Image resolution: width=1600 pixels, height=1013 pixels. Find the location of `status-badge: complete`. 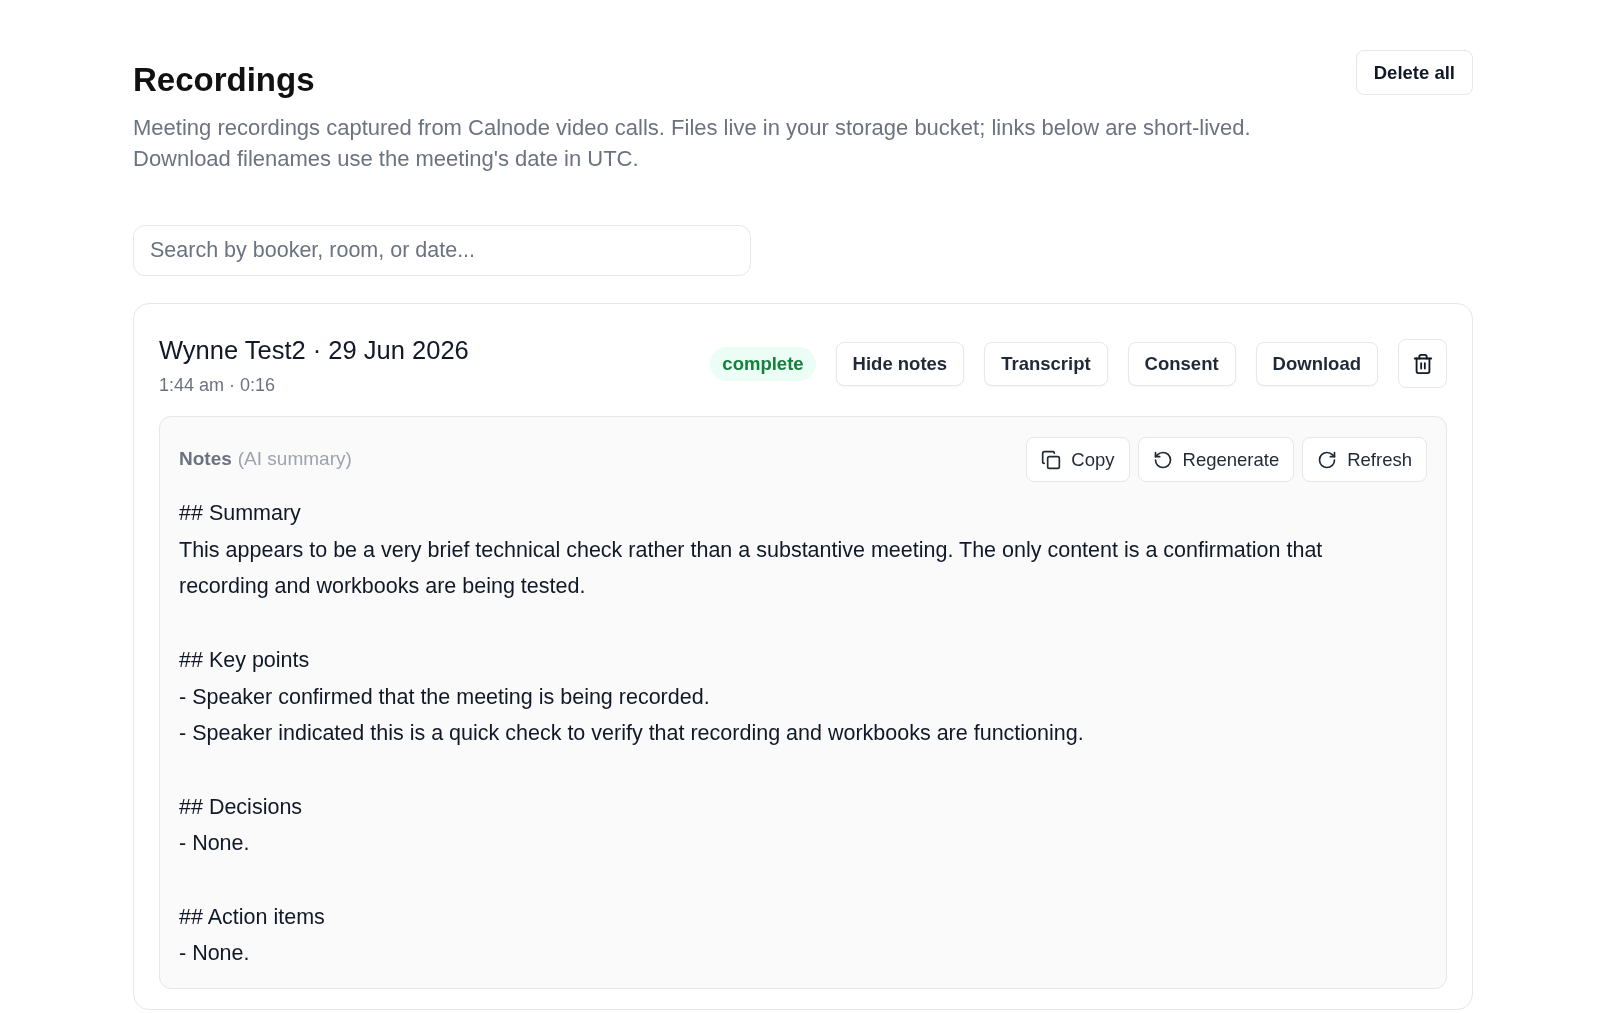

status-badge: complete is located at coordinates (763, 363).